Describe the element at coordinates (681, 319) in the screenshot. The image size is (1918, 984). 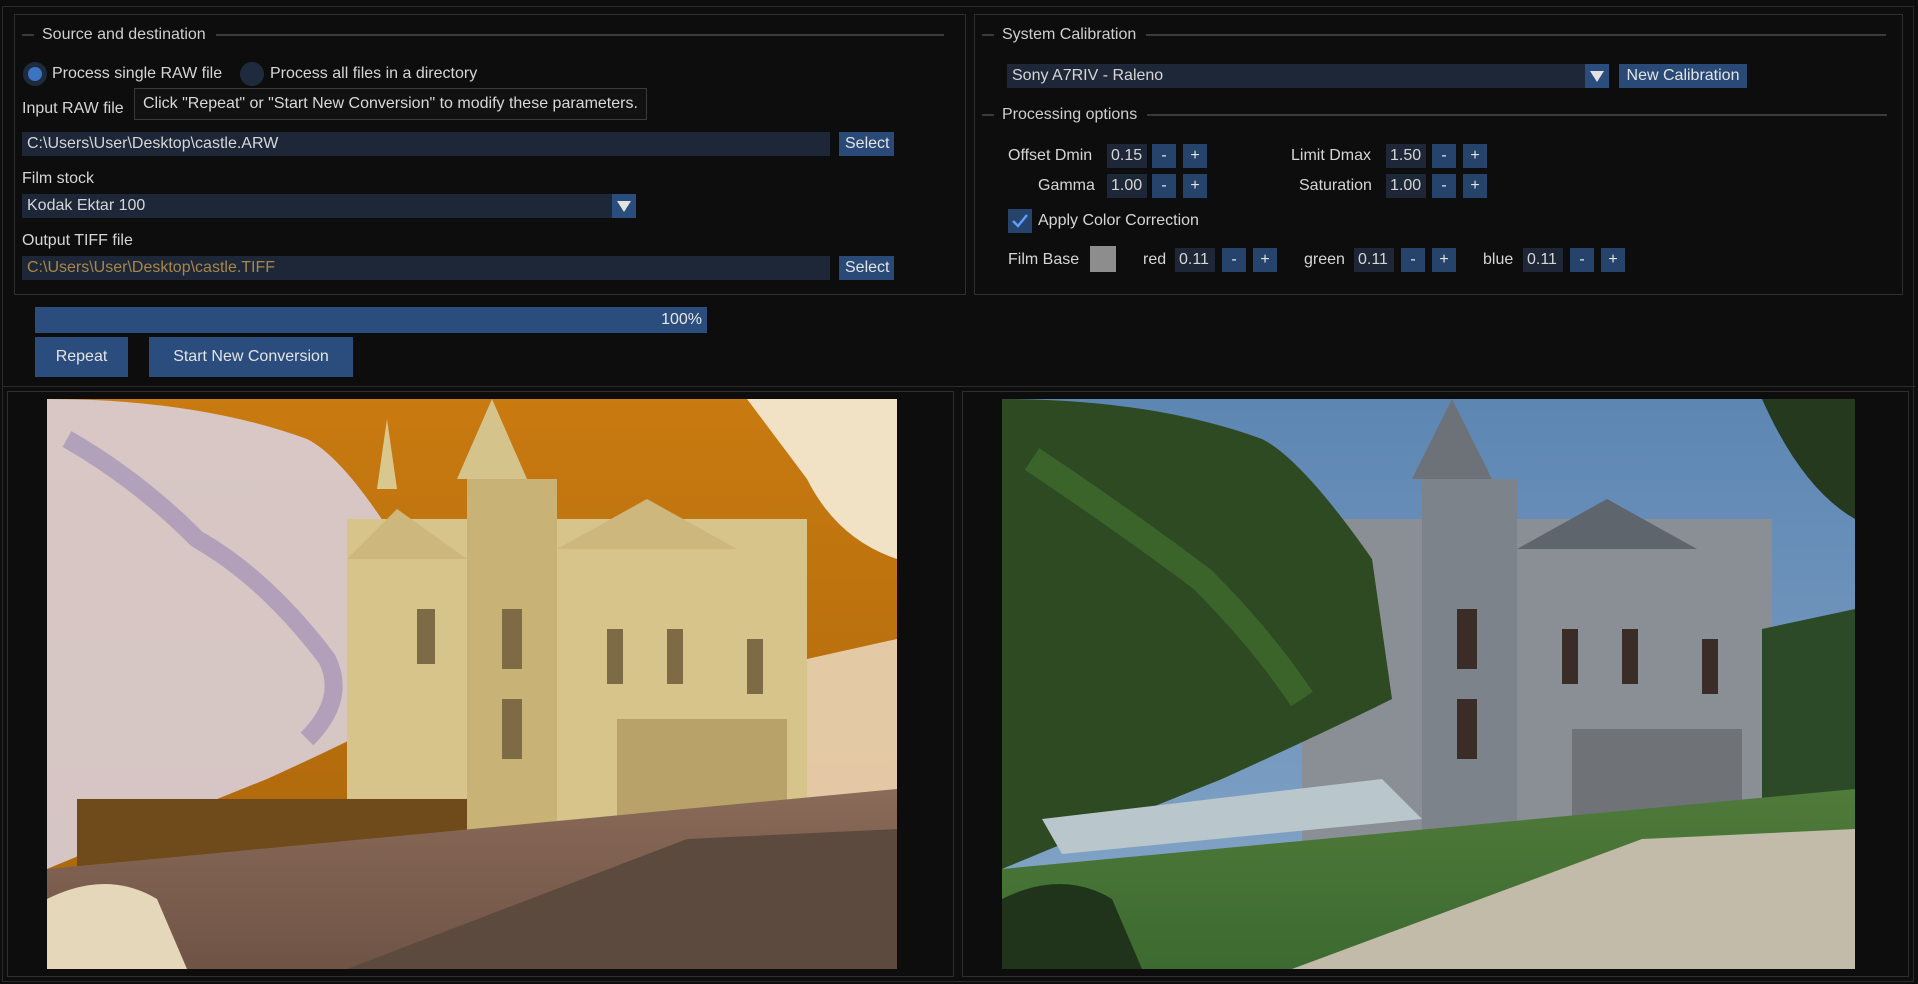
I see `progress-text: 100%` at that location.